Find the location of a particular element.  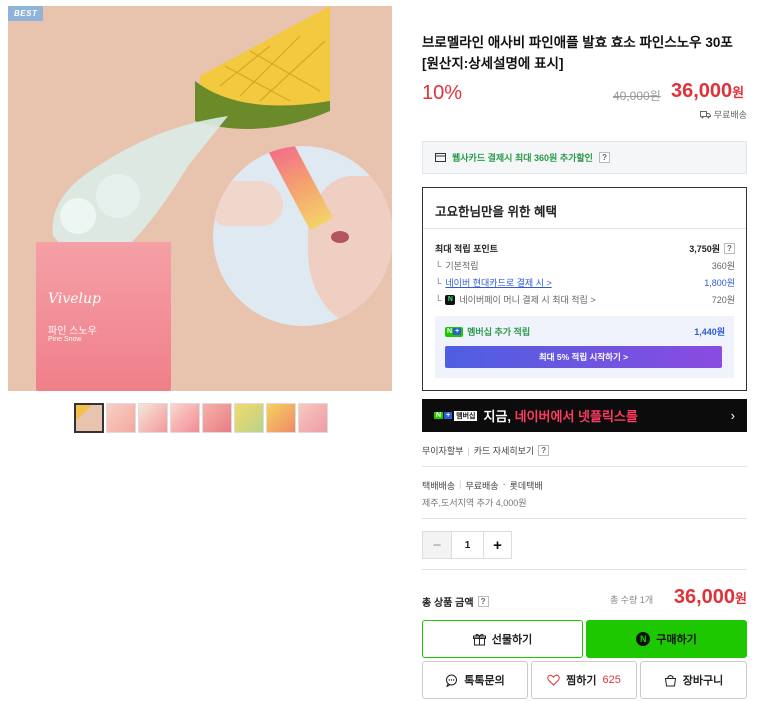

free-shipping-label: 무료배송 is located at coordinates (723, 114).